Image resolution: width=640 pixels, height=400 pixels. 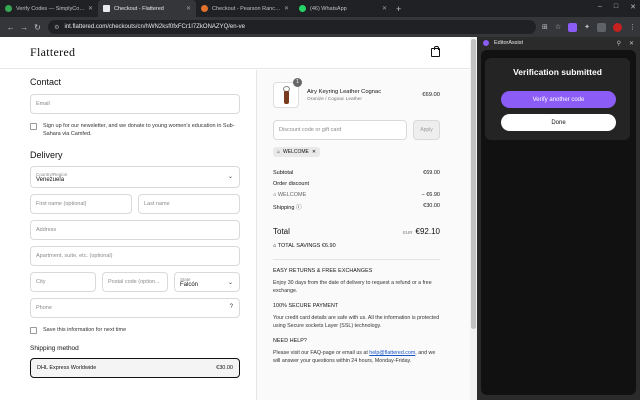 I want to click on menu-dots-icon: ⋮, so click(x=632, y=27).